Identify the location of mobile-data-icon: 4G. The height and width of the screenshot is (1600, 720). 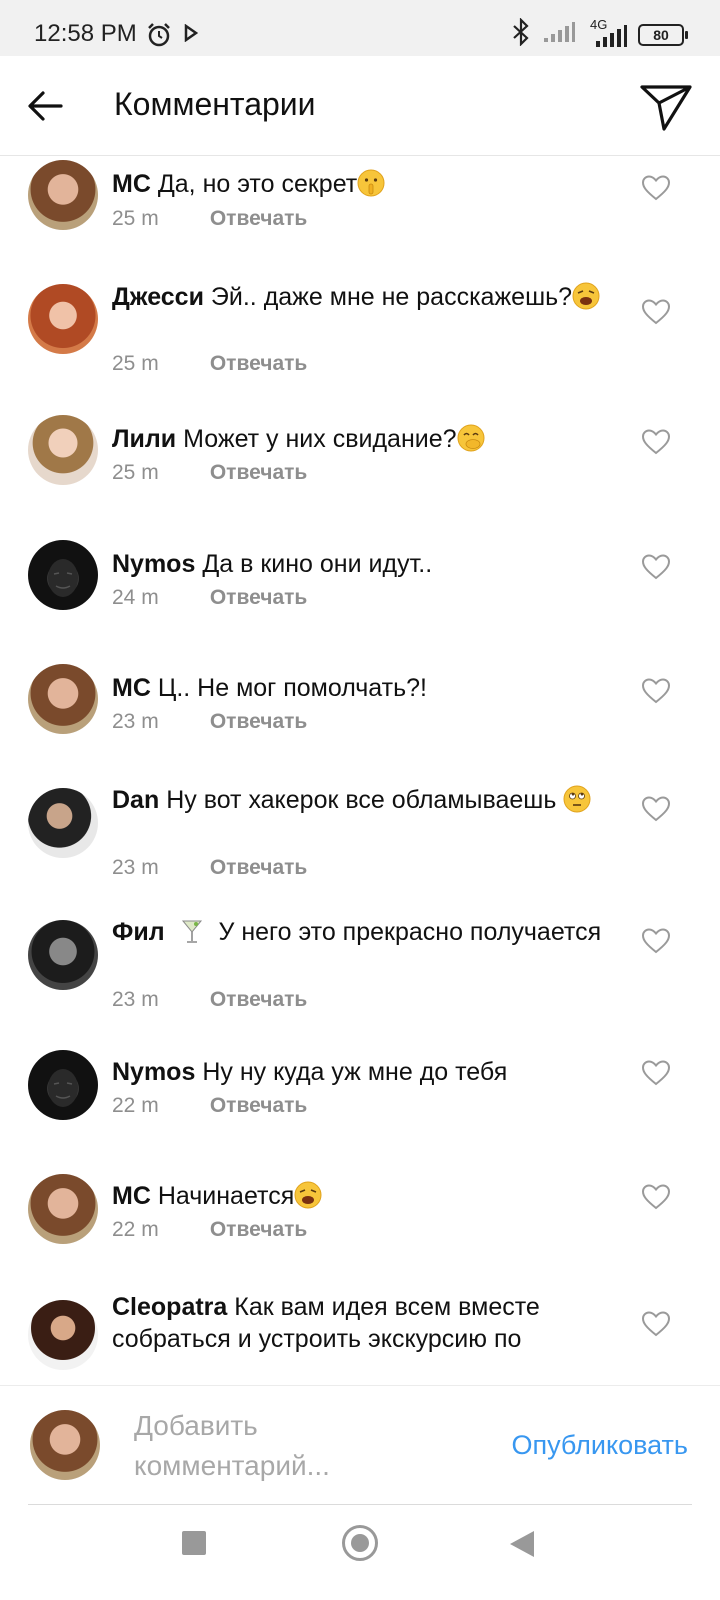
(607, 33).